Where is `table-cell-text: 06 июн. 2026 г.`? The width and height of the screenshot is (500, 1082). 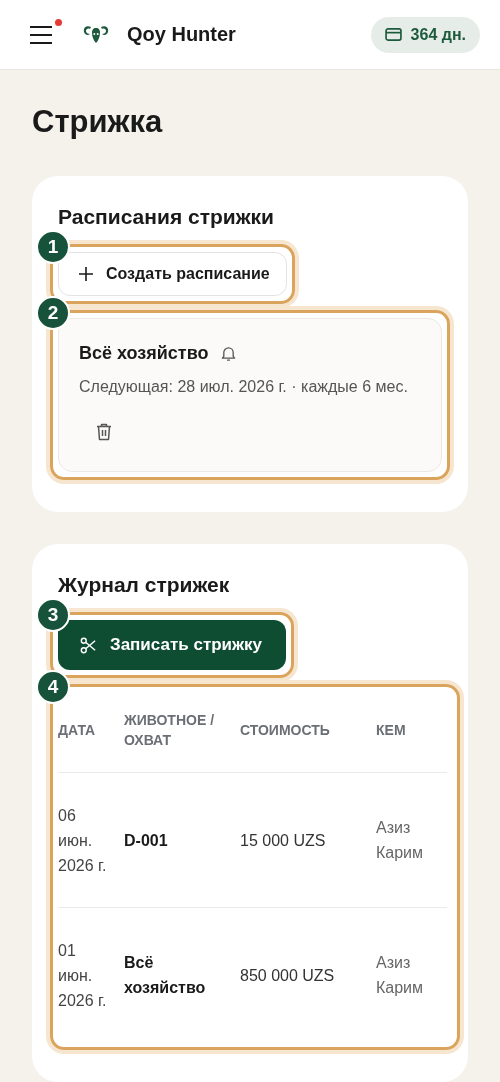 table-cell-text: 06 июн. 2026 г. is located at coordinates (83, 840).